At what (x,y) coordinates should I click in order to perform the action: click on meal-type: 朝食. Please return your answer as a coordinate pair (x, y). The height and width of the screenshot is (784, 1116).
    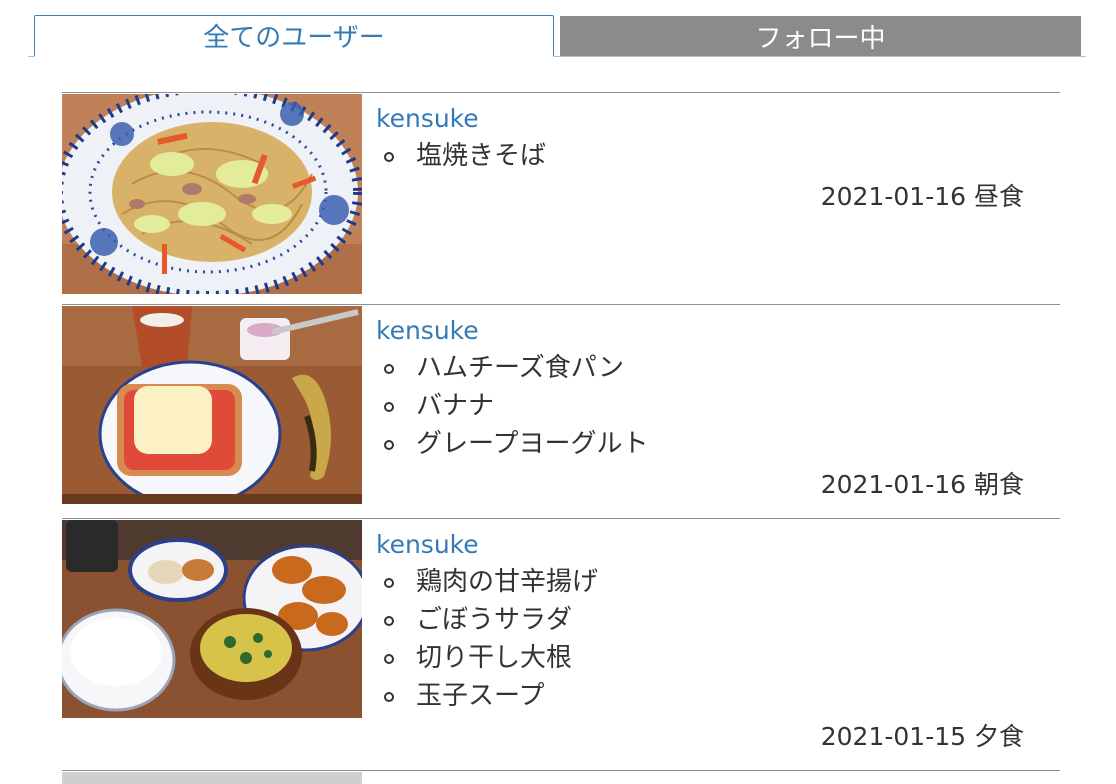
    Looking at the image, I should click on (998, 484).